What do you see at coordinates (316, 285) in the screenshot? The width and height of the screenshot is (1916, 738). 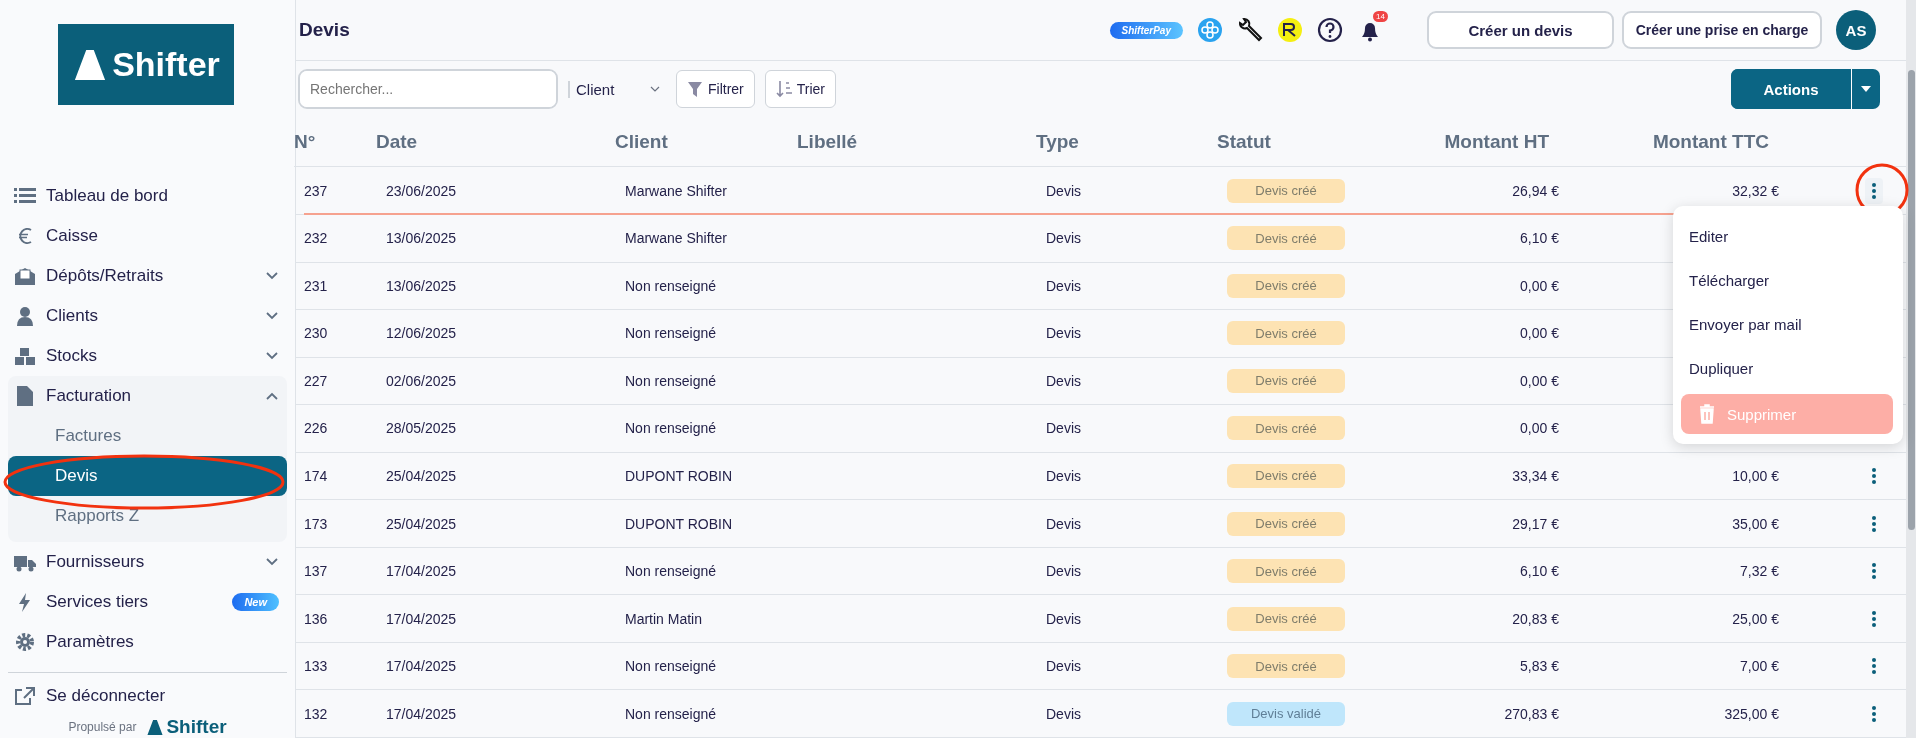 I see `table-cell-text: 231` at bounding box center [316, 285].